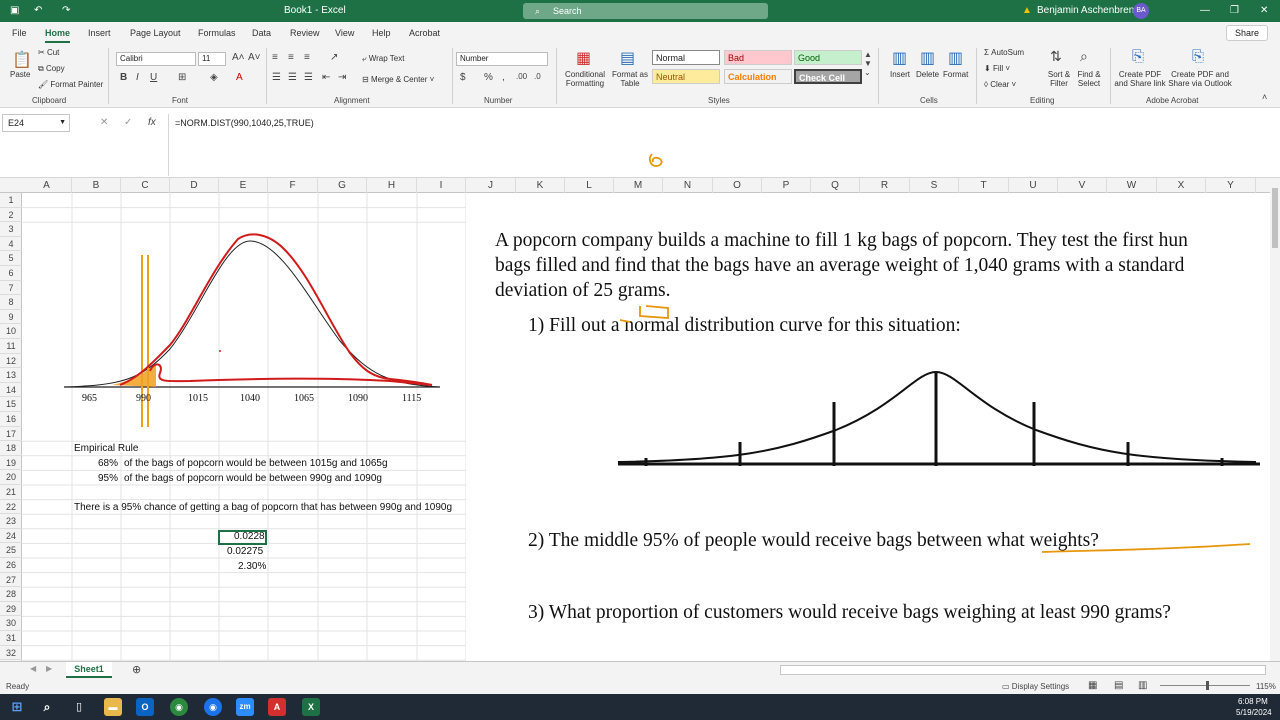  I want to click on format-painter-button: 🖌 Format Painter, so click(70, 84).